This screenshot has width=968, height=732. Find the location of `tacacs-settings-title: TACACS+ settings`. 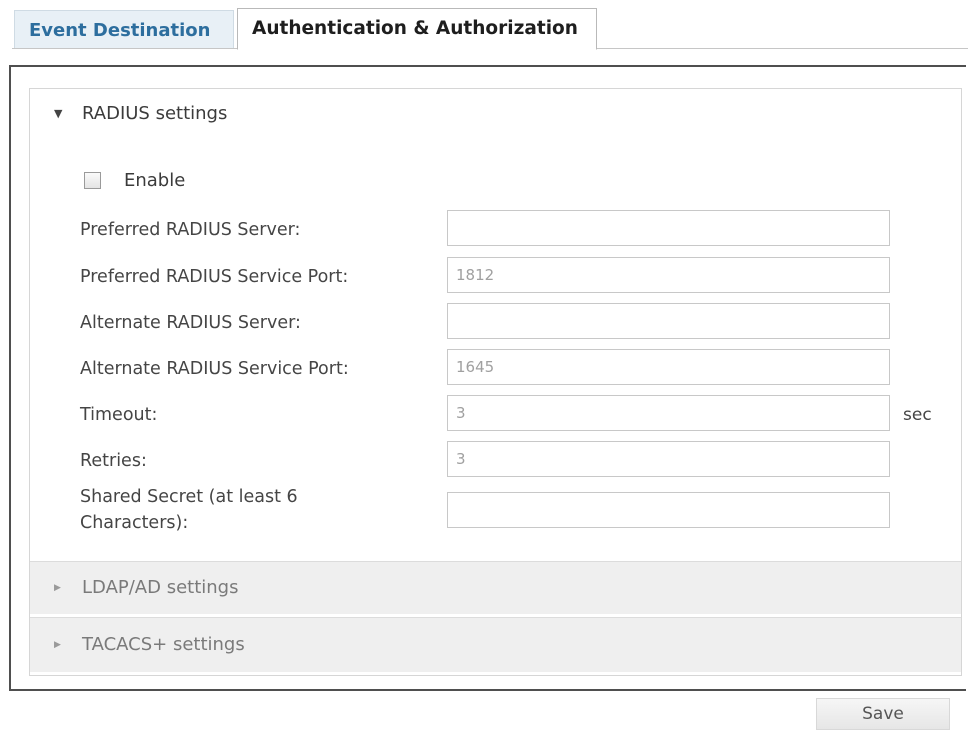

tacacs-settings-title: TACACS+ settings is located at coordinates (163, 644).